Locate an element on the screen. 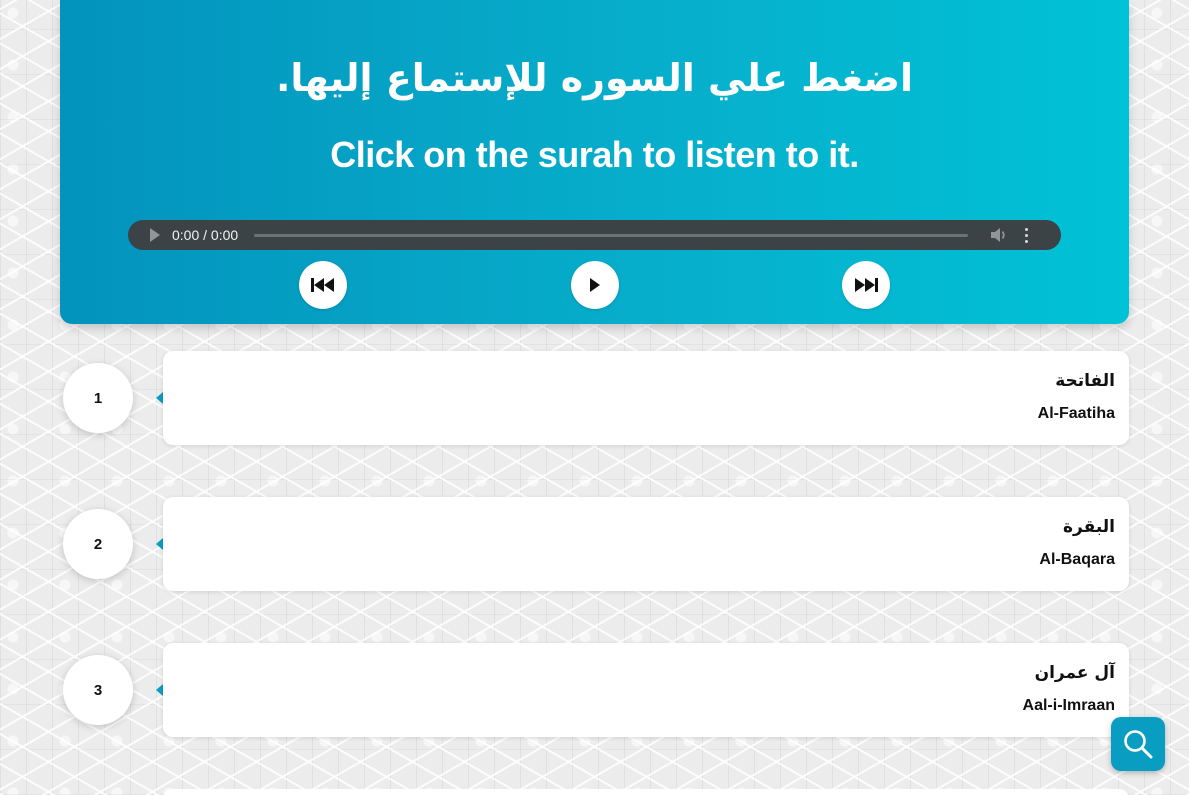  surah-name-english: Al-Faatiha is located at coordinates (1076, 413).